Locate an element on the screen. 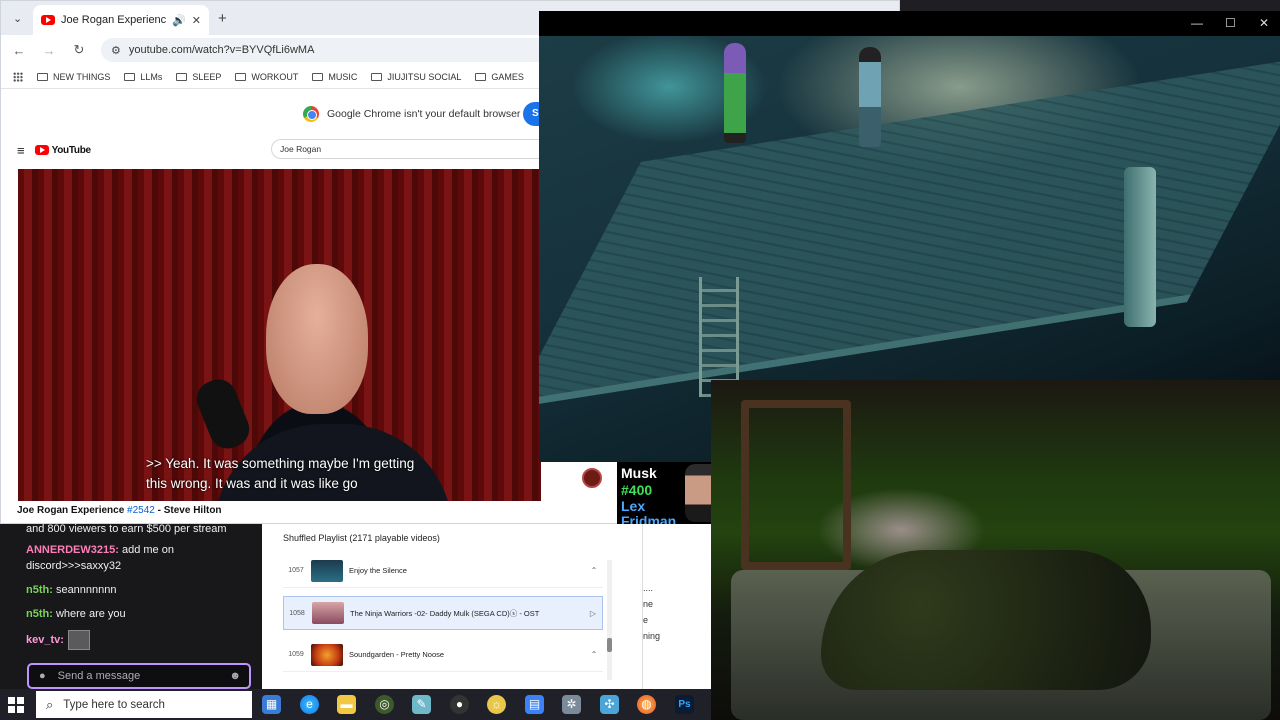  default-browser-notice: Google Chrome isn't your default browser is located at coordinates (424, 114).